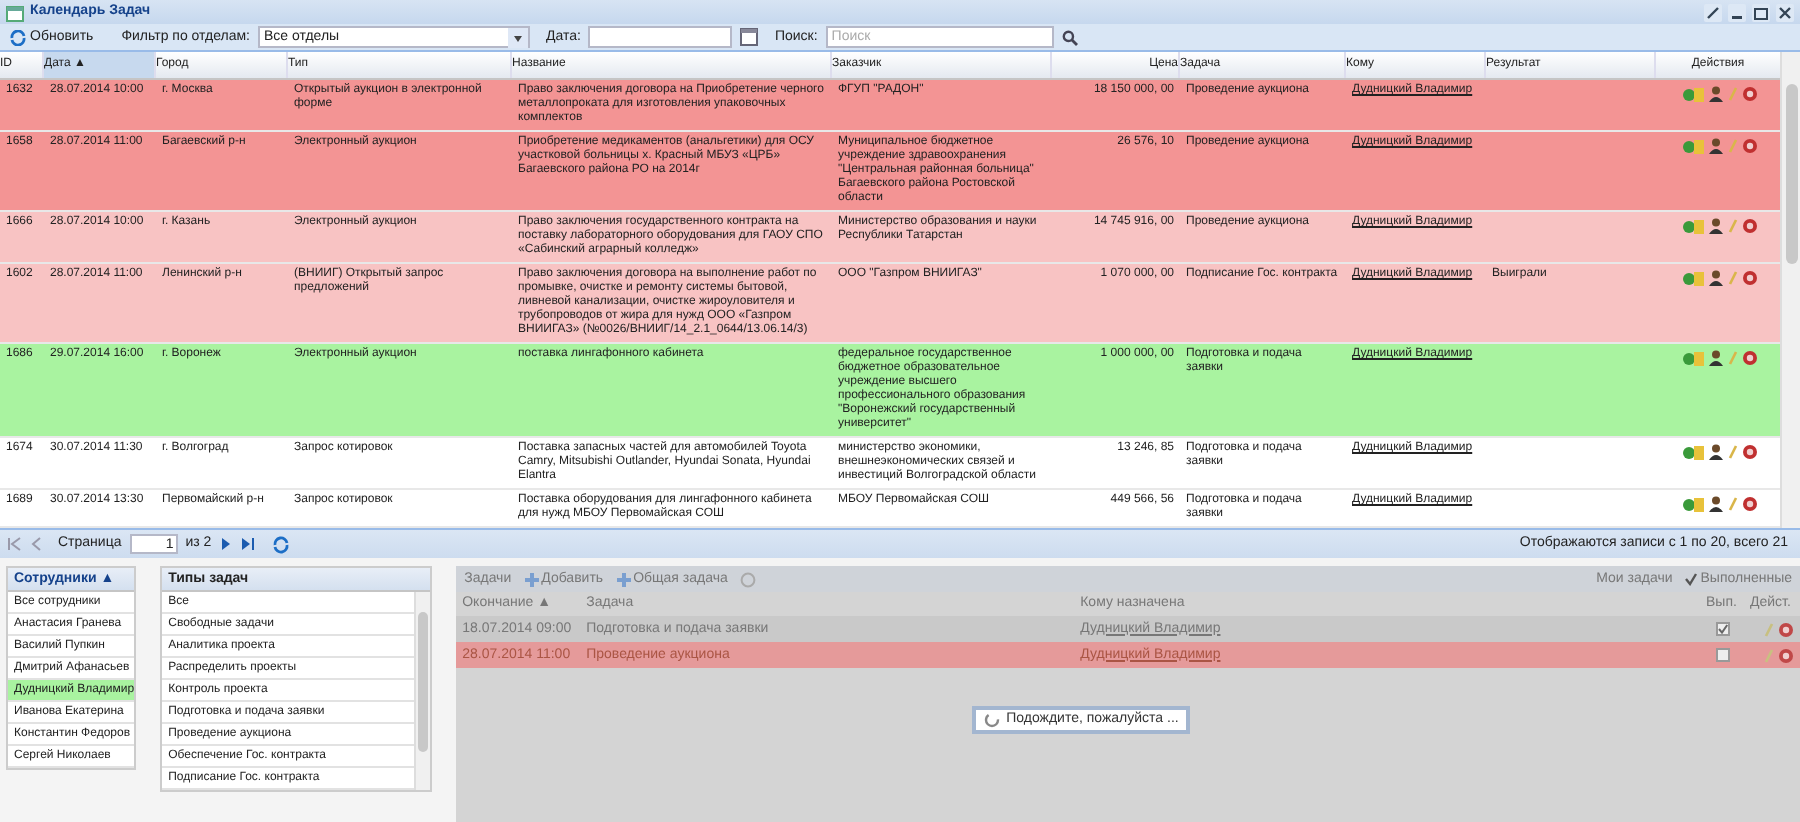 Image resolution: width=1800 pixels, height=822 pixels. What do you see at coordinates (247, 544) in the screenshot?
I see `last-page-icon` at bounding box center [247, 544].